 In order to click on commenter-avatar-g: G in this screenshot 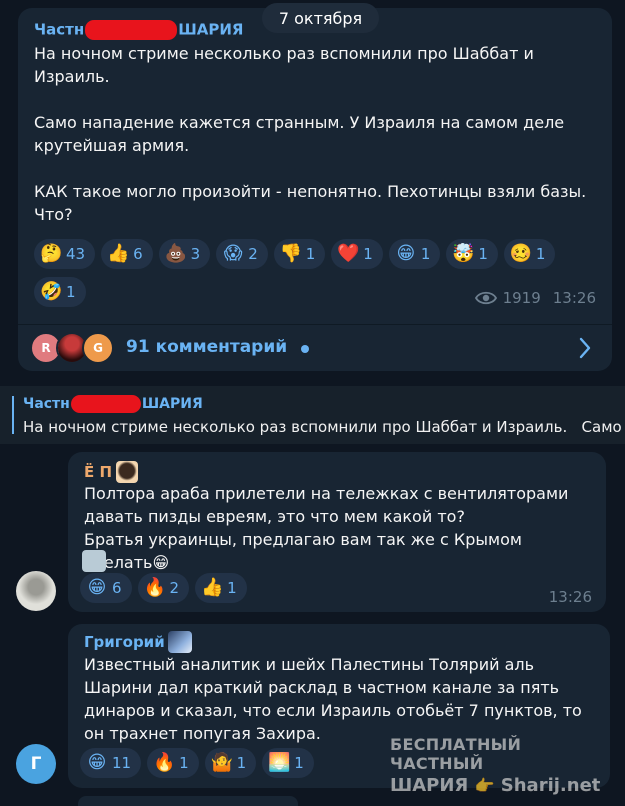, I will do `click(98, 348)`.